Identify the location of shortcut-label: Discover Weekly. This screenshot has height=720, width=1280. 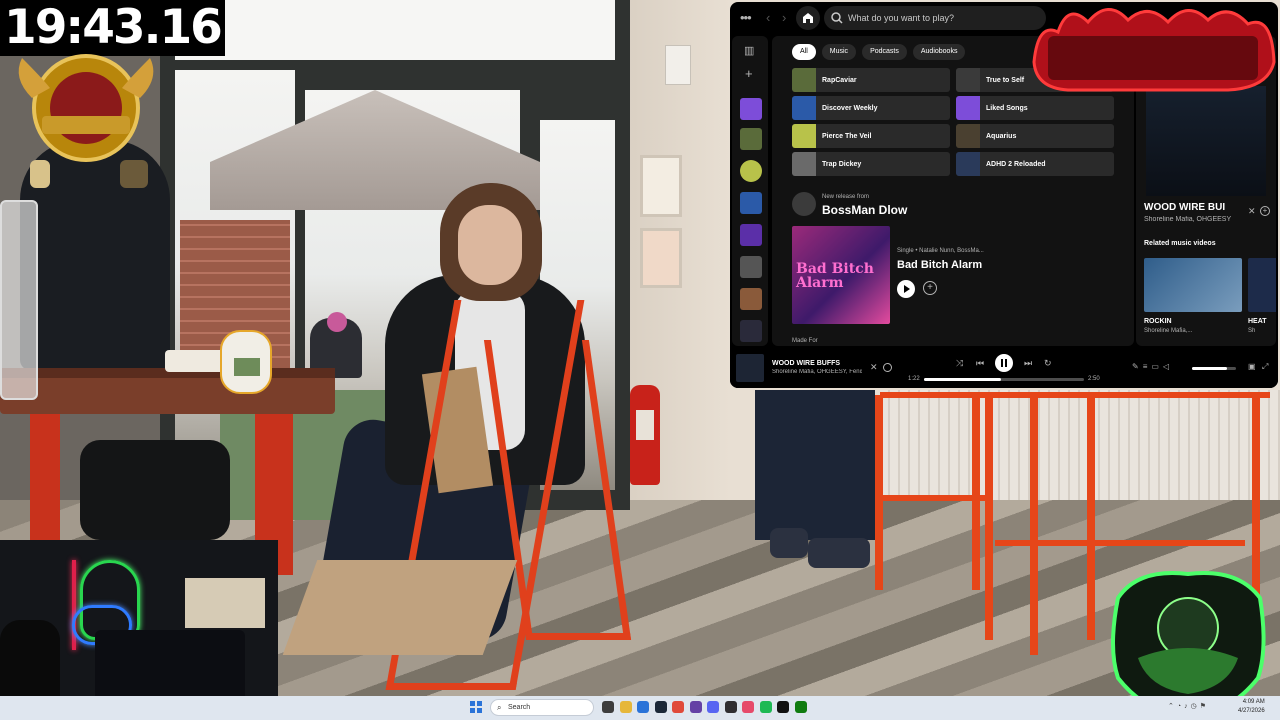
(850, 108).